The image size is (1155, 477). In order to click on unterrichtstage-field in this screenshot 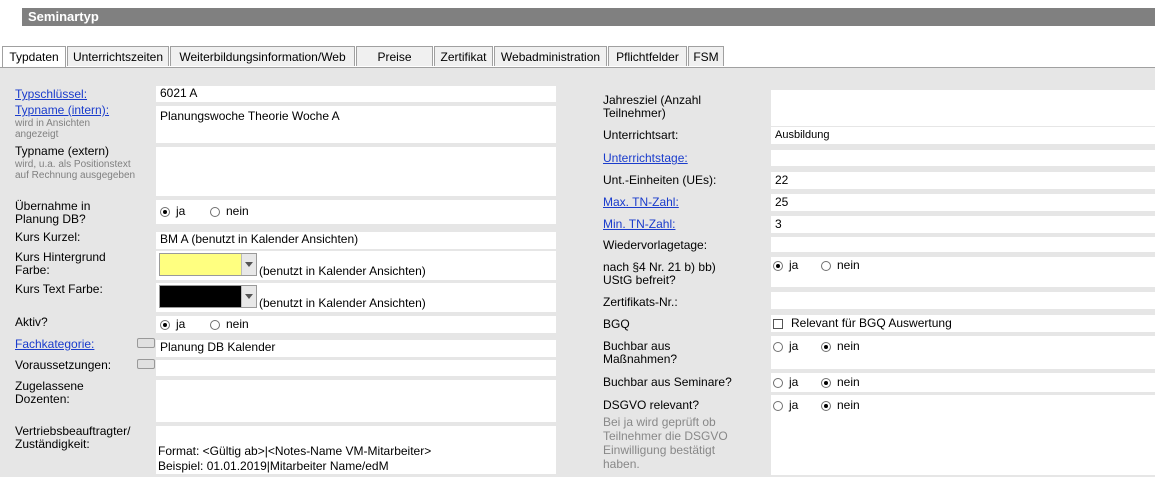, I will do `click(963, 158)`.